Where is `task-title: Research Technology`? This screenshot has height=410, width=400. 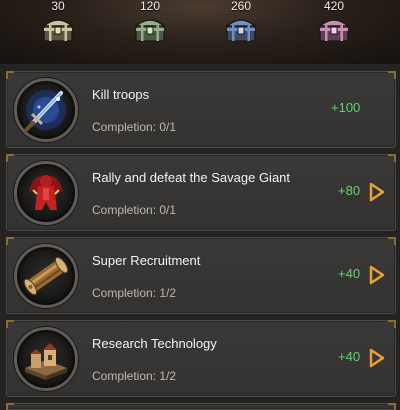 task-title: Research Technology is located at coordinates (154, 343).